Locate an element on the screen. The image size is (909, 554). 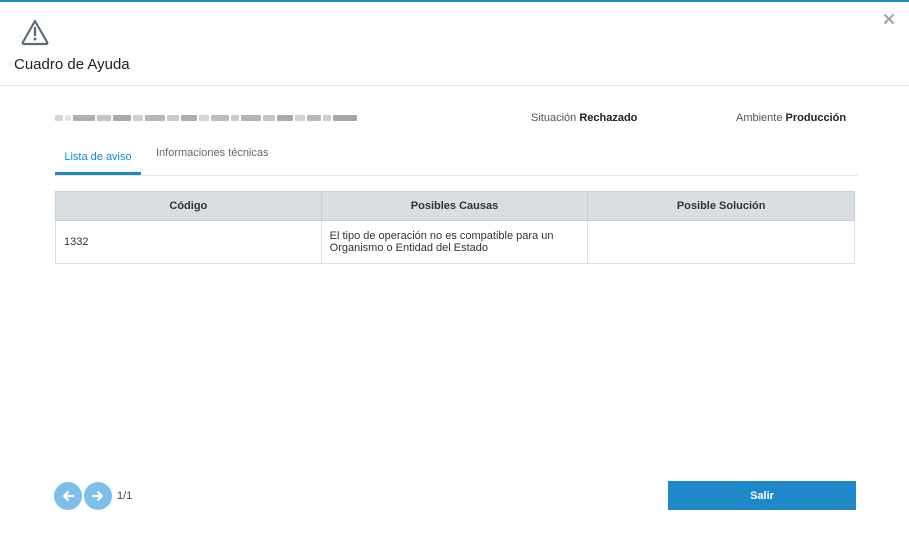
situacion-label: Situación is located at coordinates (554, 118).